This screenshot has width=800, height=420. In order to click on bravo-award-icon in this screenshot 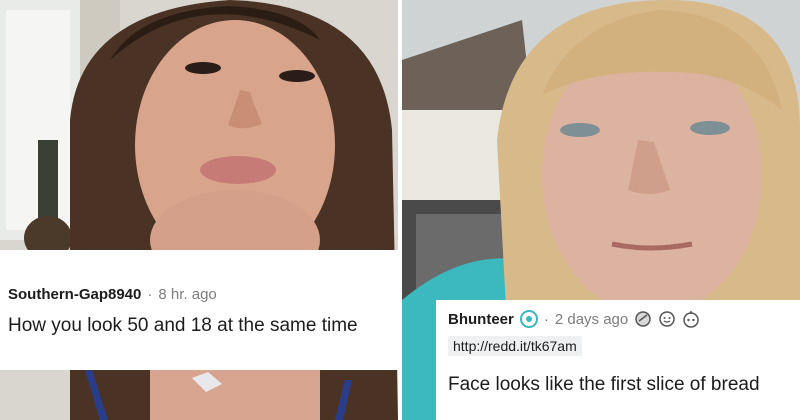, I will do `click(691, 319)`.